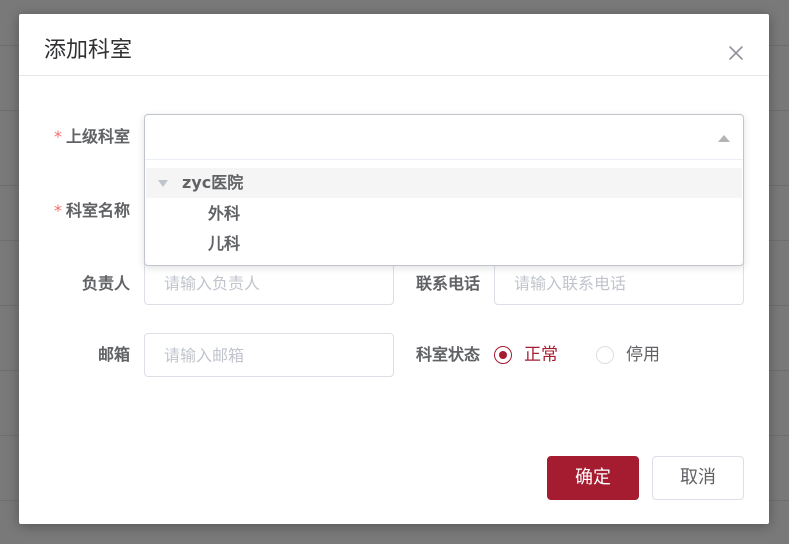  I want to click on dept-name-label-text: 科室名称, so click(97, 210).